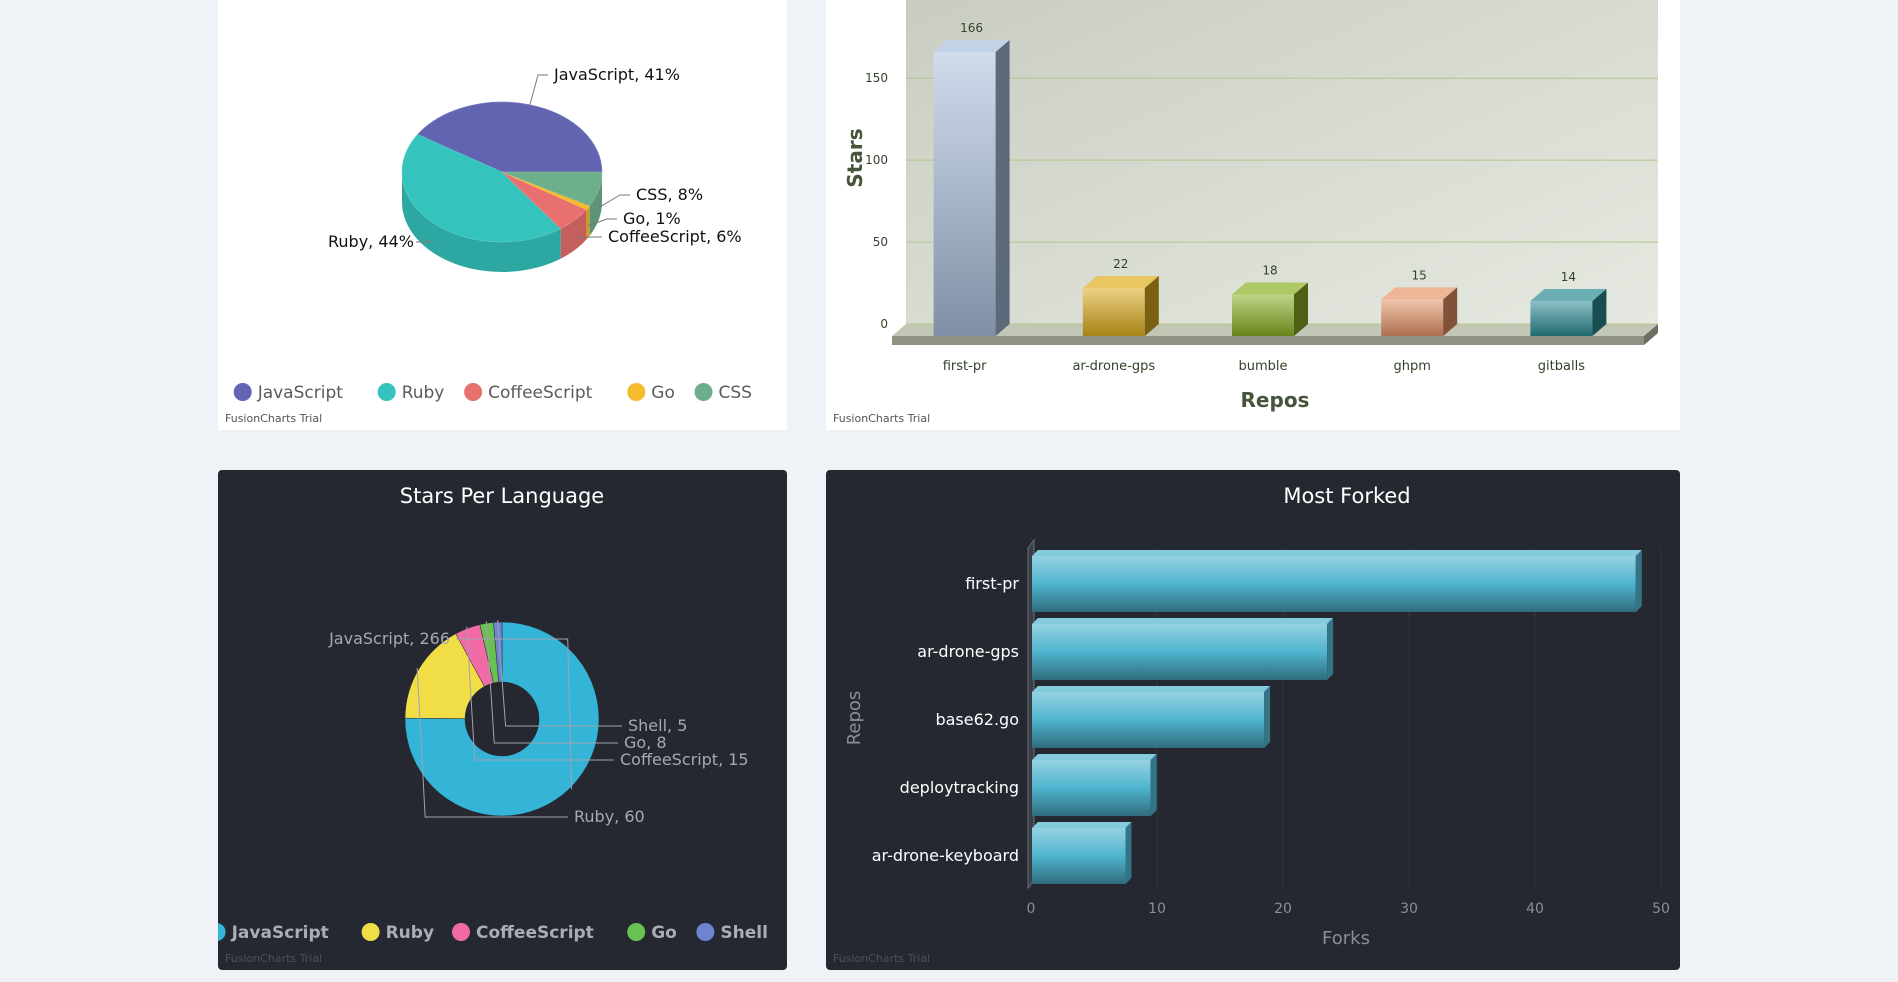 The image size is (1898, 982). What do you see at coordinates (1267, 717) in the screenshot?
I see `bar-side-base62-go` at bounding box center [1267, 717].